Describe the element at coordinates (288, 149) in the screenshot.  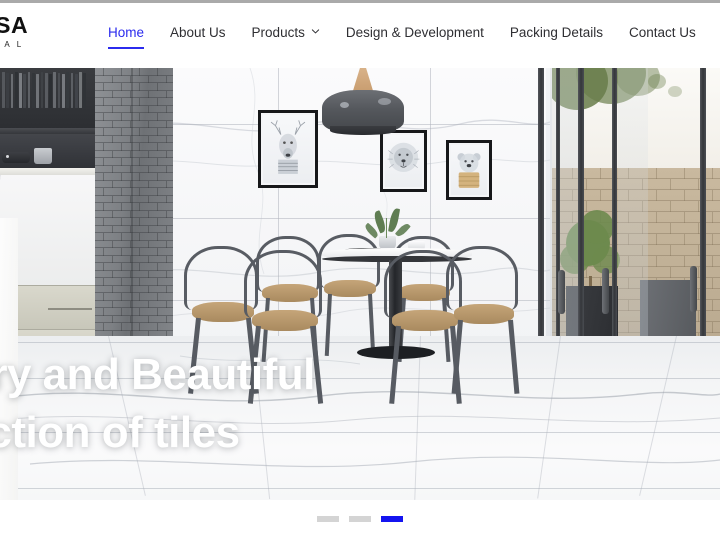
I see `framed-art-deer` at that location.